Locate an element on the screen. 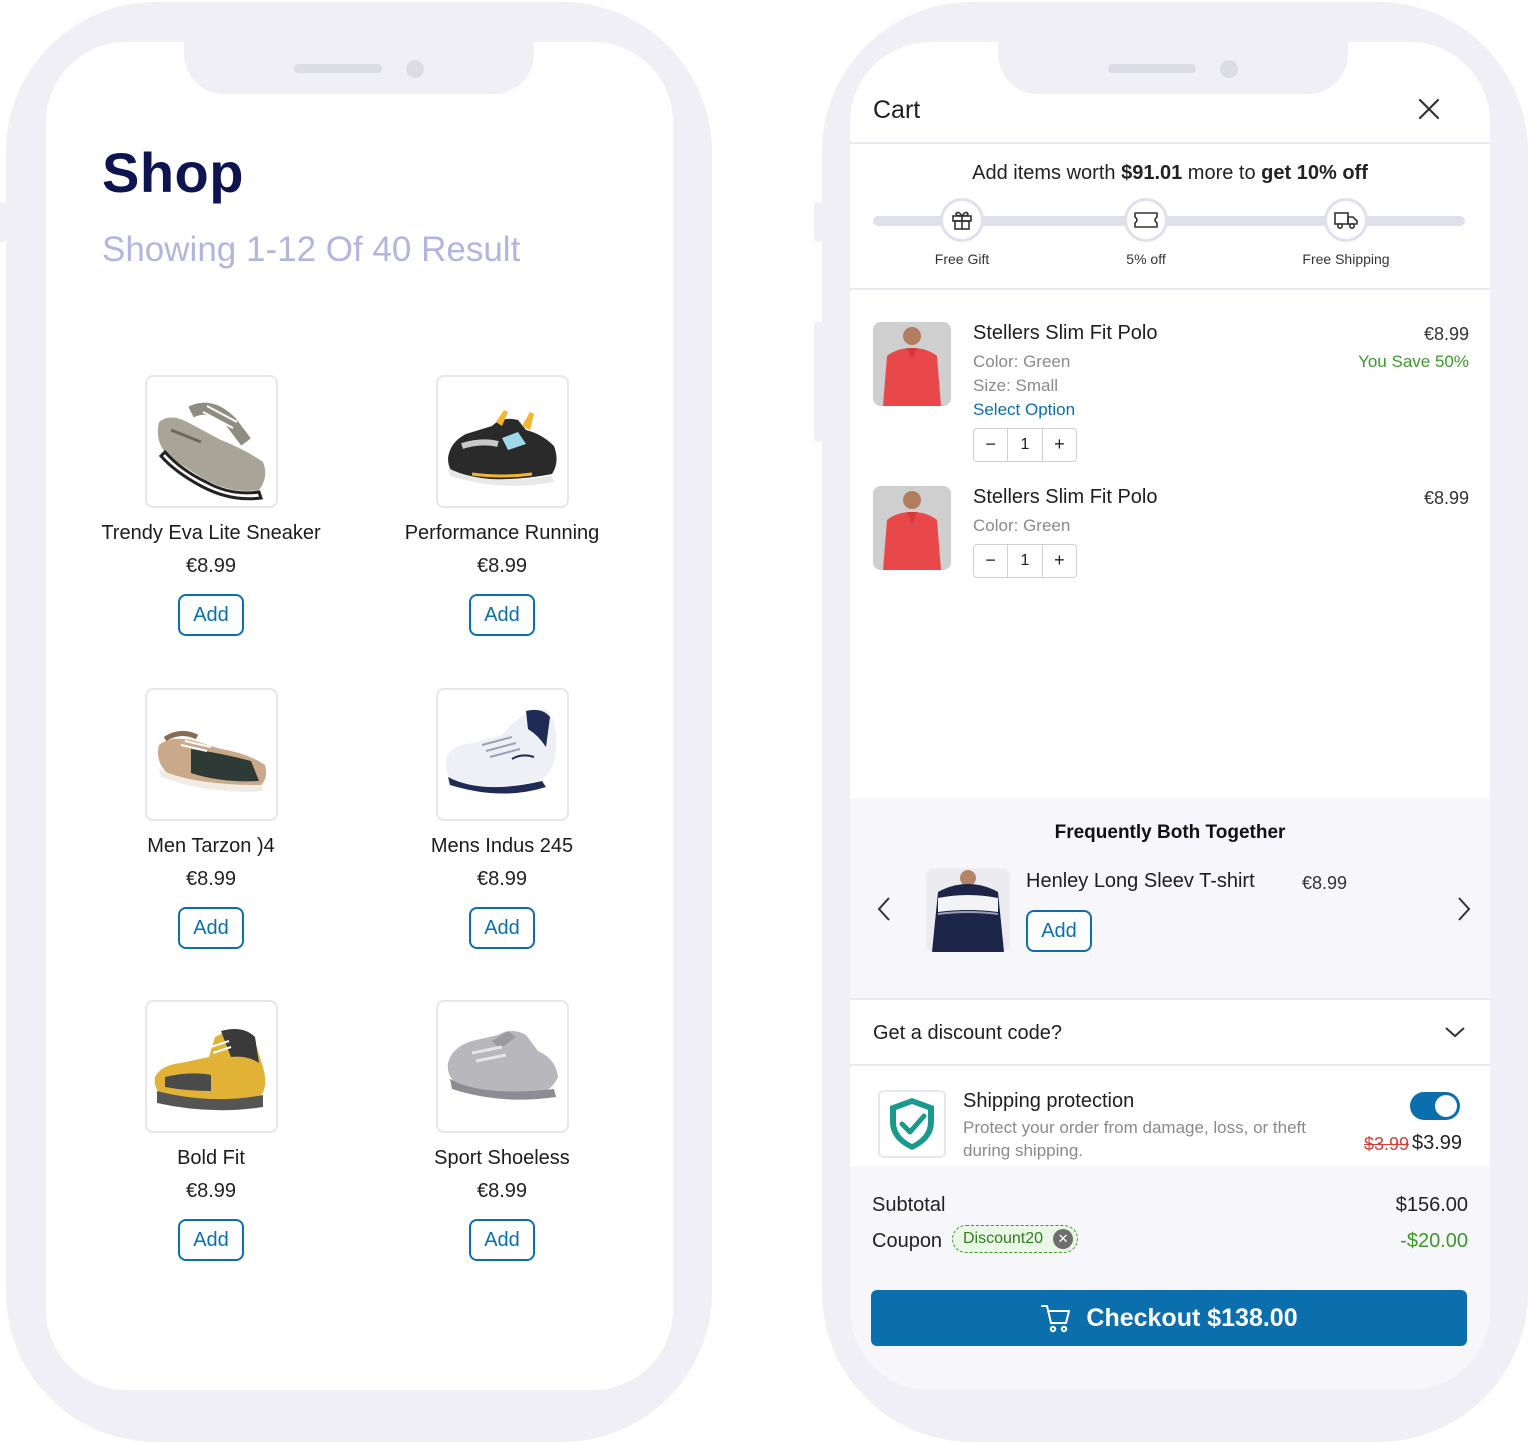 The height and width of the screenshot is (1444, 1536). product-card: Trendy Eva Lite Sneaker €8.99 Add is located at coordinates (211, 505).